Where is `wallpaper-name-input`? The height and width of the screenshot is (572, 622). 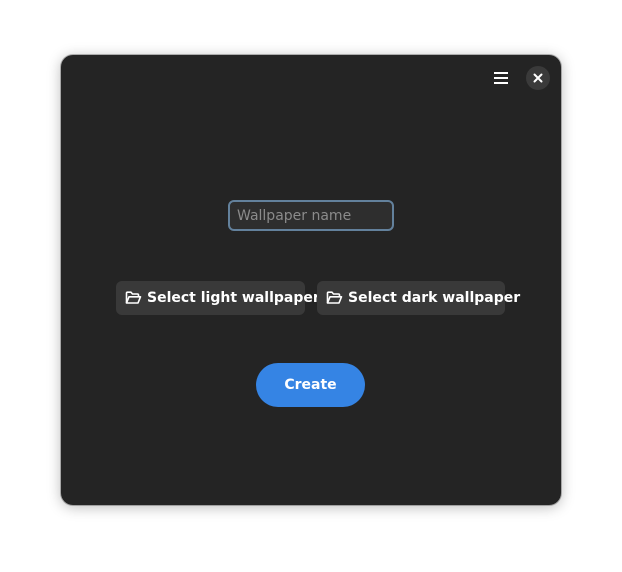 wallpaper-name-input is located at coordinates (311, 215).